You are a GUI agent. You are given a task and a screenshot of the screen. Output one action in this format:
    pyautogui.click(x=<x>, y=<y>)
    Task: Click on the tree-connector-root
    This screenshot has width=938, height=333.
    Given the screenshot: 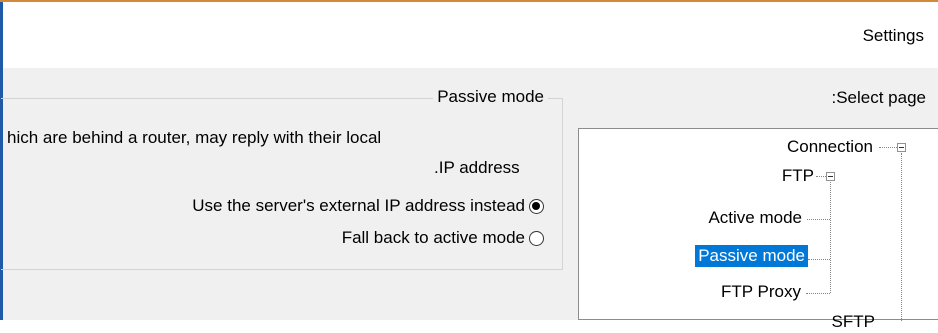 What is the action you would take?
    pyautogui.click(x=901, y=237)
    